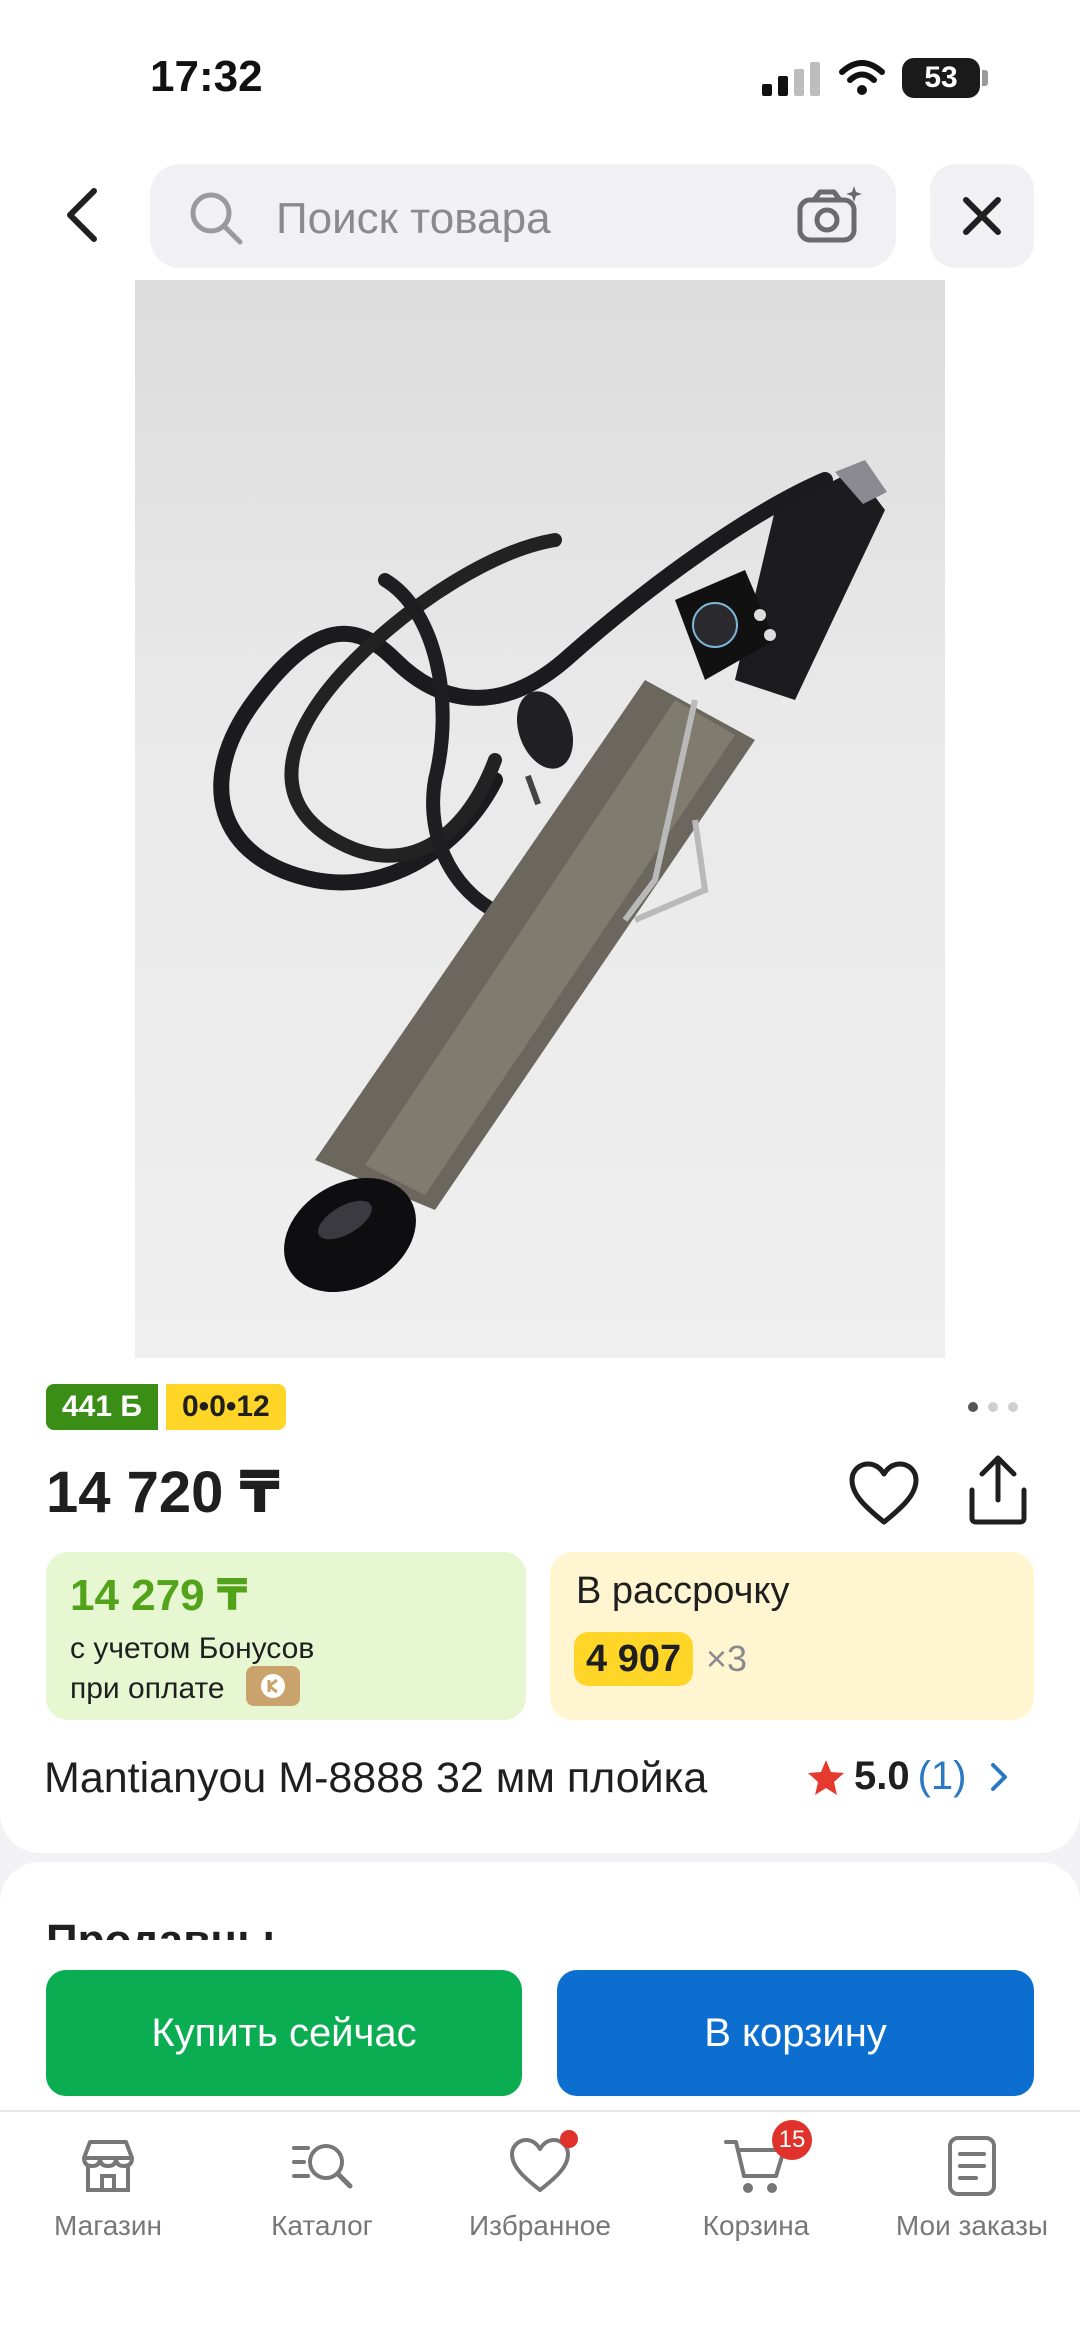  I want to click on chevron-right-icon, so click(998, 1776).